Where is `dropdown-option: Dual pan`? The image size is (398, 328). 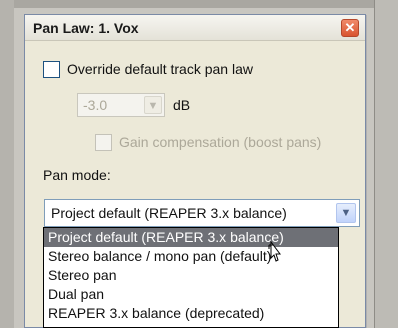 dropdown-option: Dual pan is located at coordinates (191, 294).